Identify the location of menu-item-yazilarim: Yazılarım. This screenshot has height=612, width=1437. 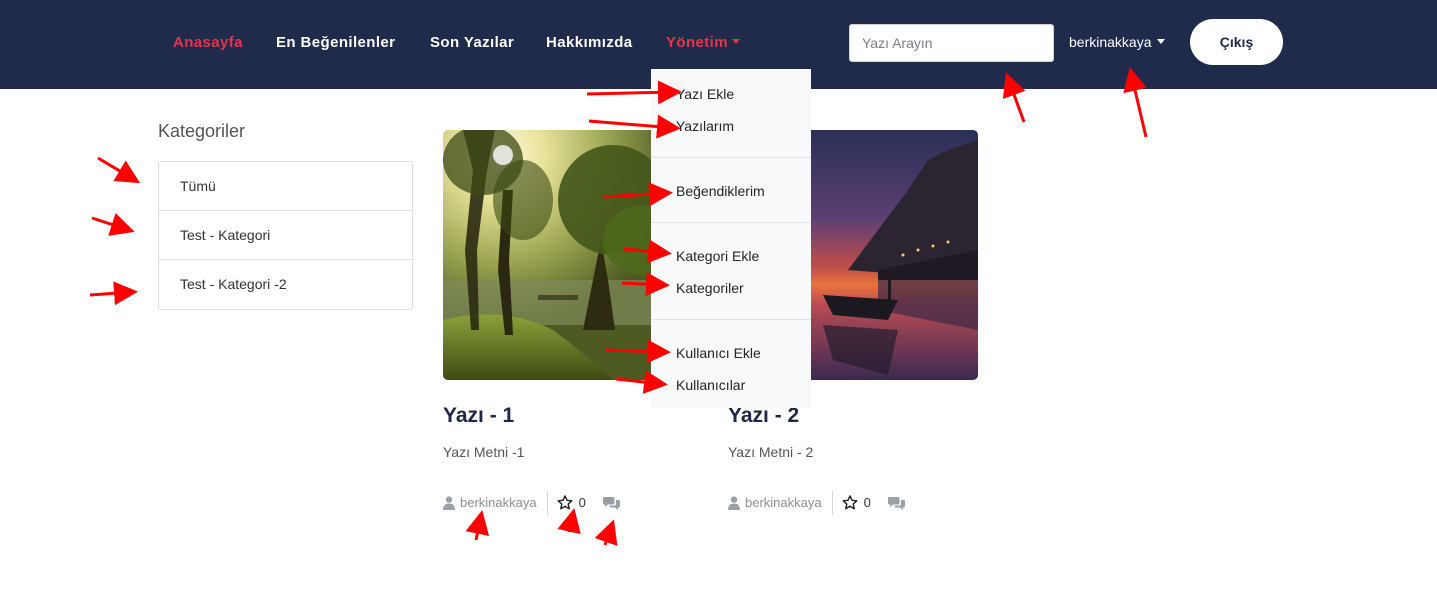
(705, 126).